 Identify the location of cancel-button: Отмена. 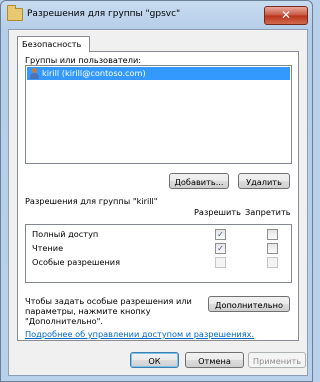
(214, 360).